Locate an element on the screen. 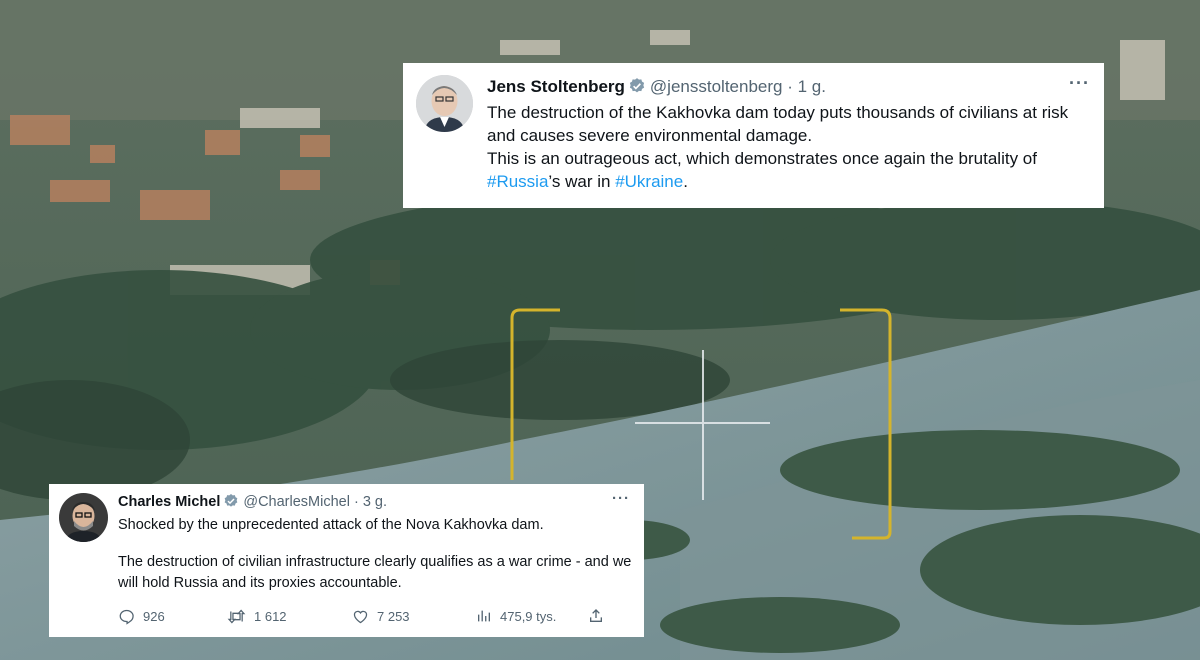  retweet-icon is located at coordinates (236, 616).